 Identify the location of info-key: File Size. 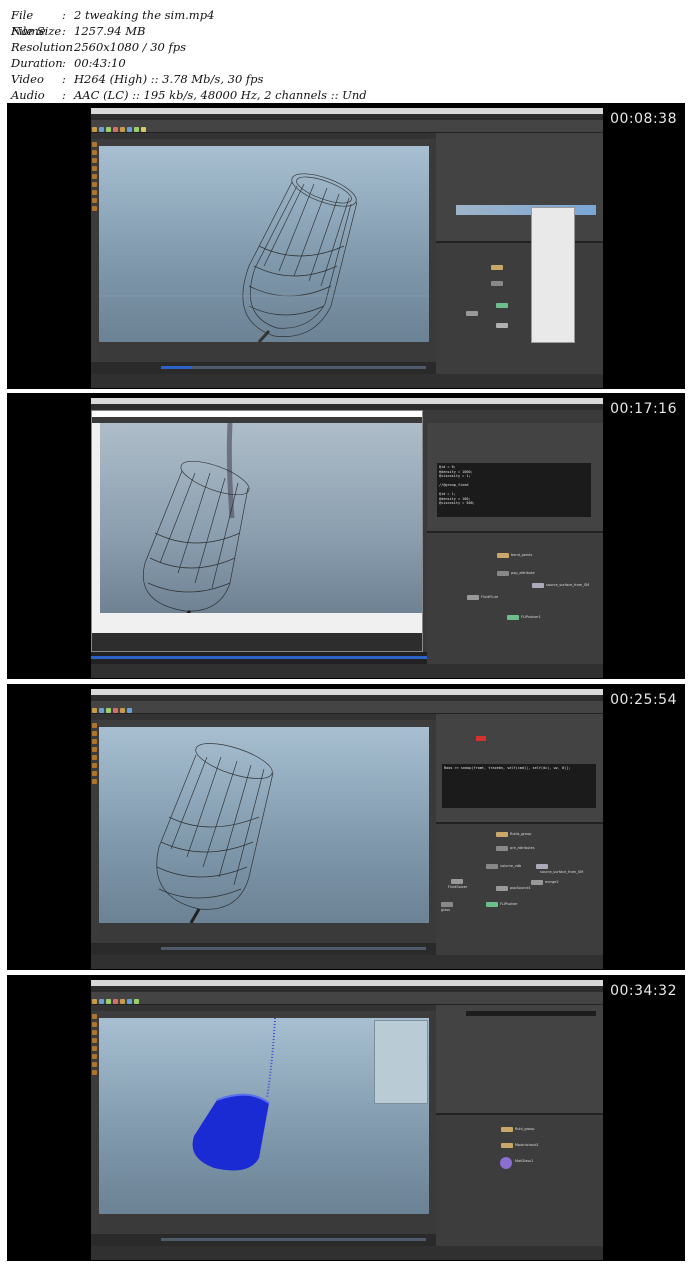
(36, 31).